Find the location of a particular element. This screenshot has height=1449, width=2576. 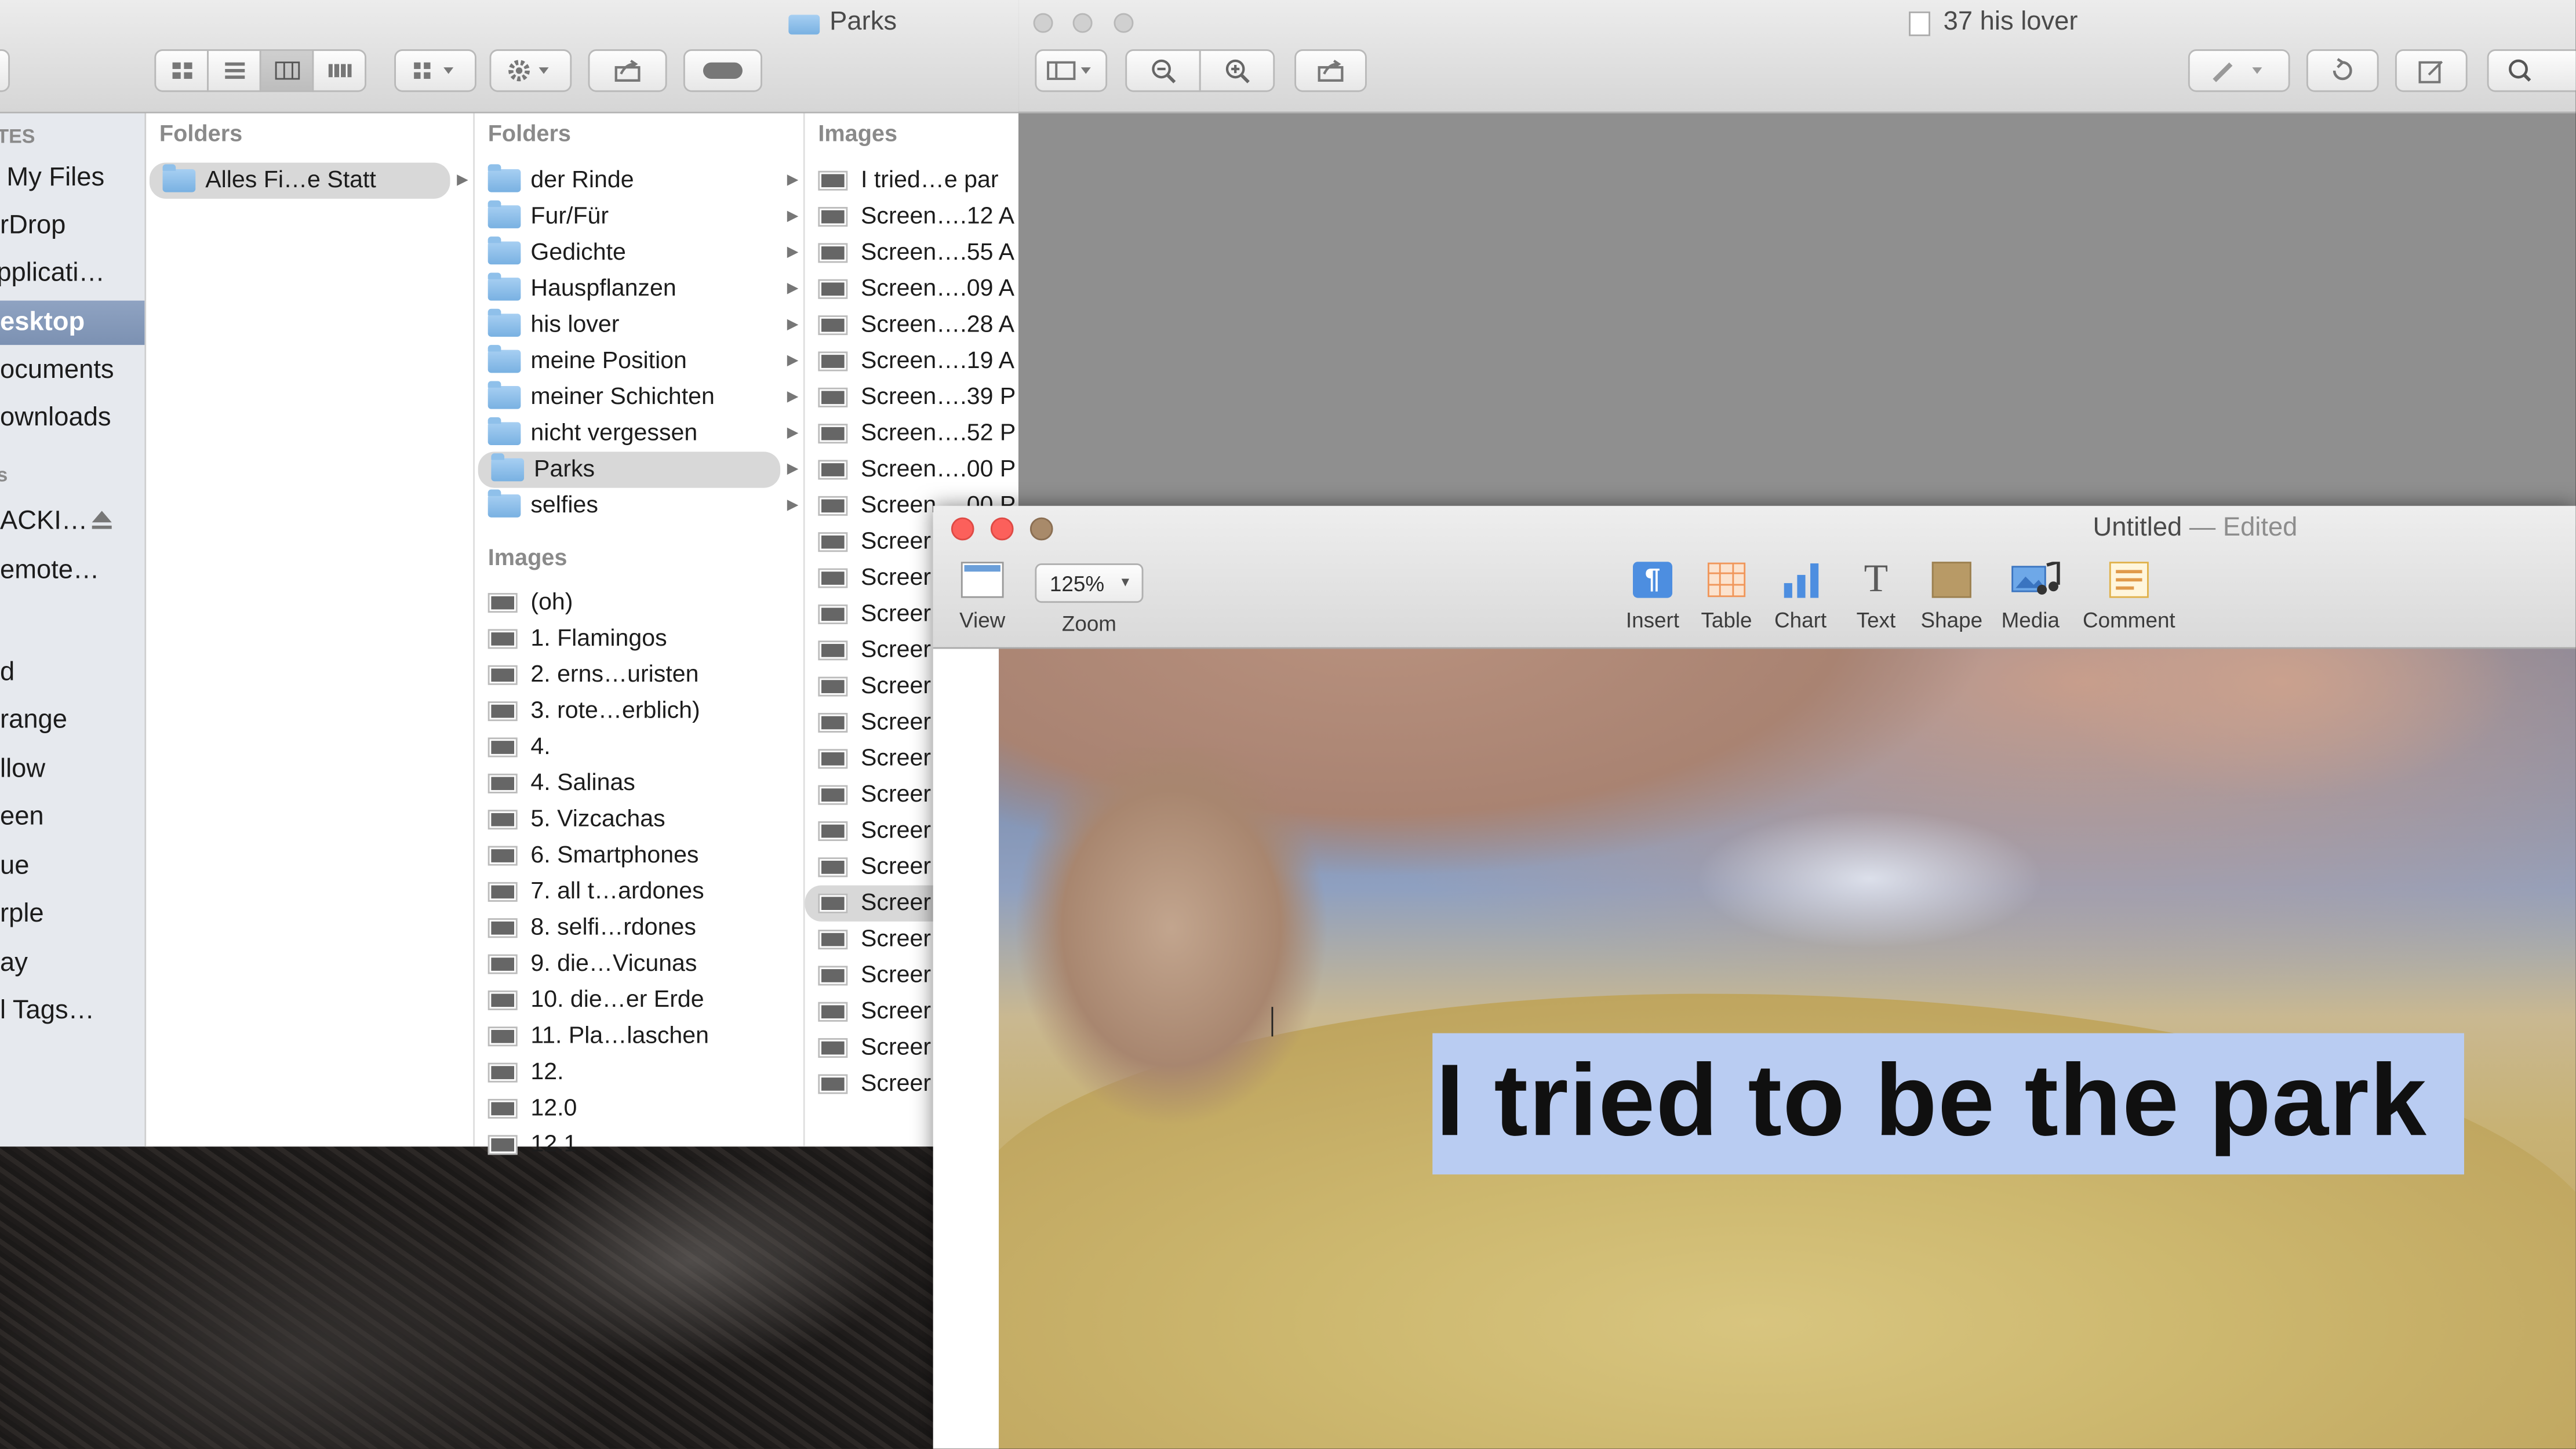

sidebar-item-desktop: esktop is located at coordinates (72, 322).